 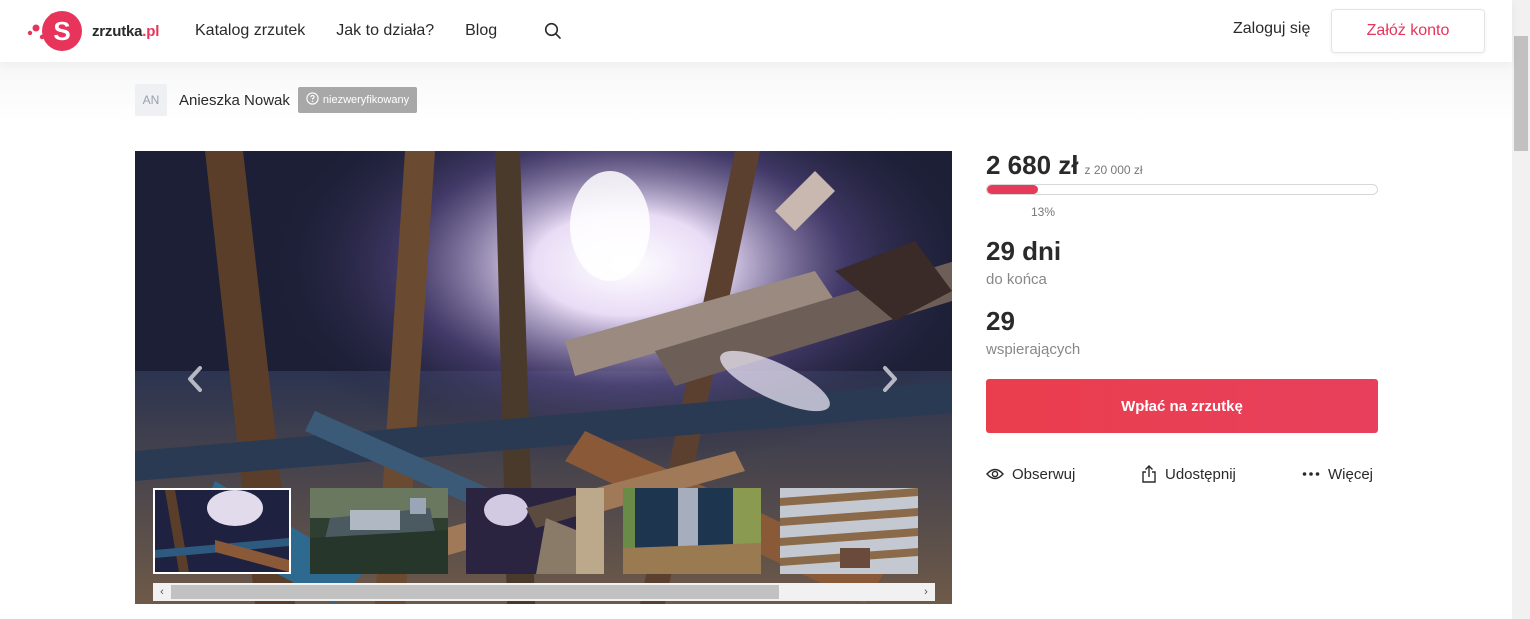 I want to click on logo: S zrzutka.pl, so click(x=92, y=31).